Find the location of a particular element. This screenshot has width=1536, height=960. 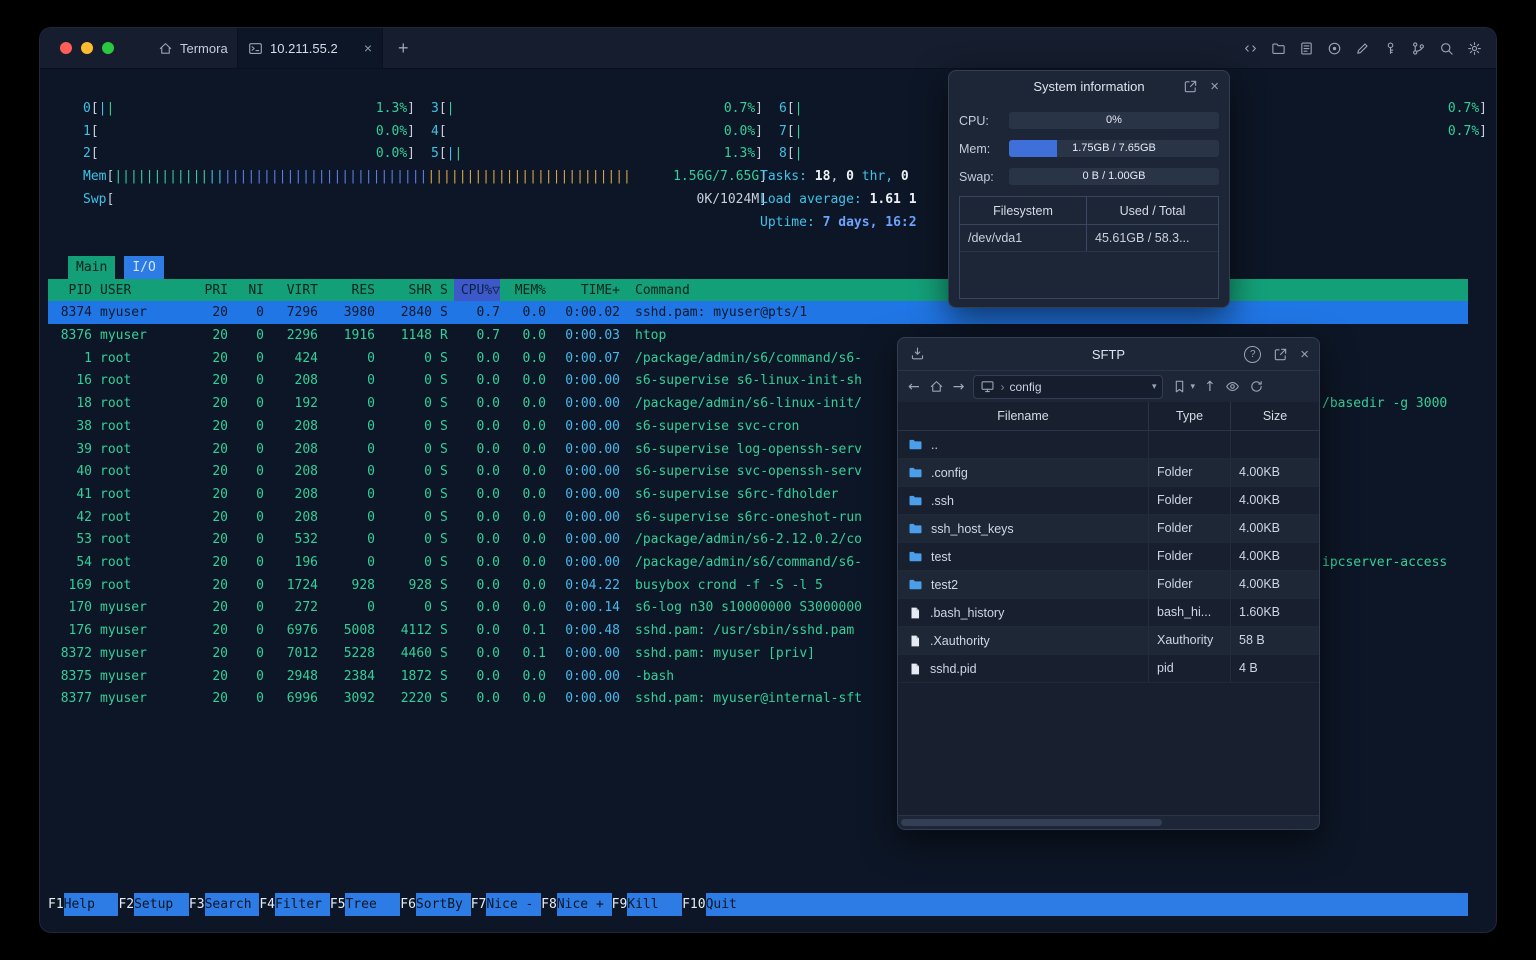

column-header-s: S is located at coordinates (447, 290).